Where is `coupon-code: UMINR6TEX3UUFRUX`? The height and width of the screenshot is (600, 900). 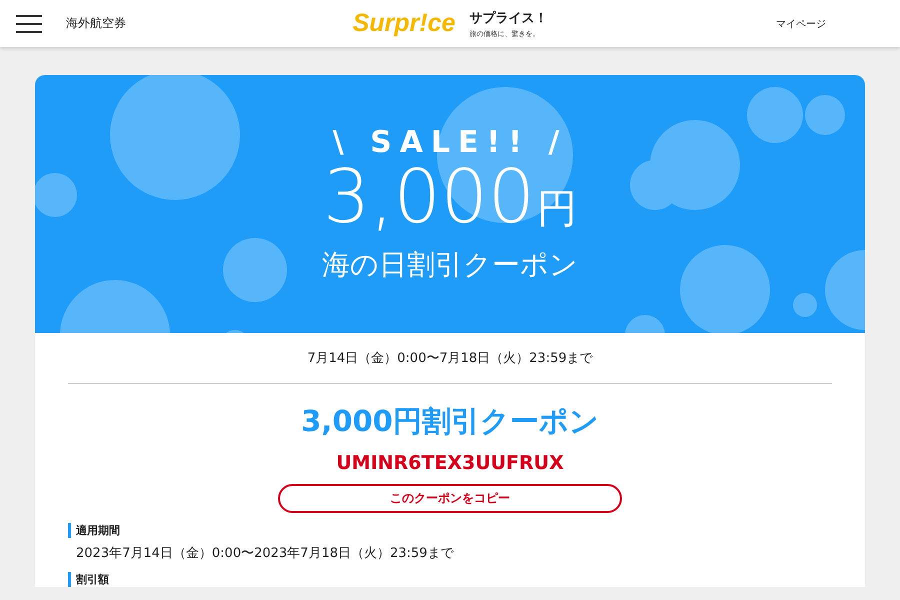
coupon-code: UMINR6TEX3UUFRUX is located at coordinates (450, 463).